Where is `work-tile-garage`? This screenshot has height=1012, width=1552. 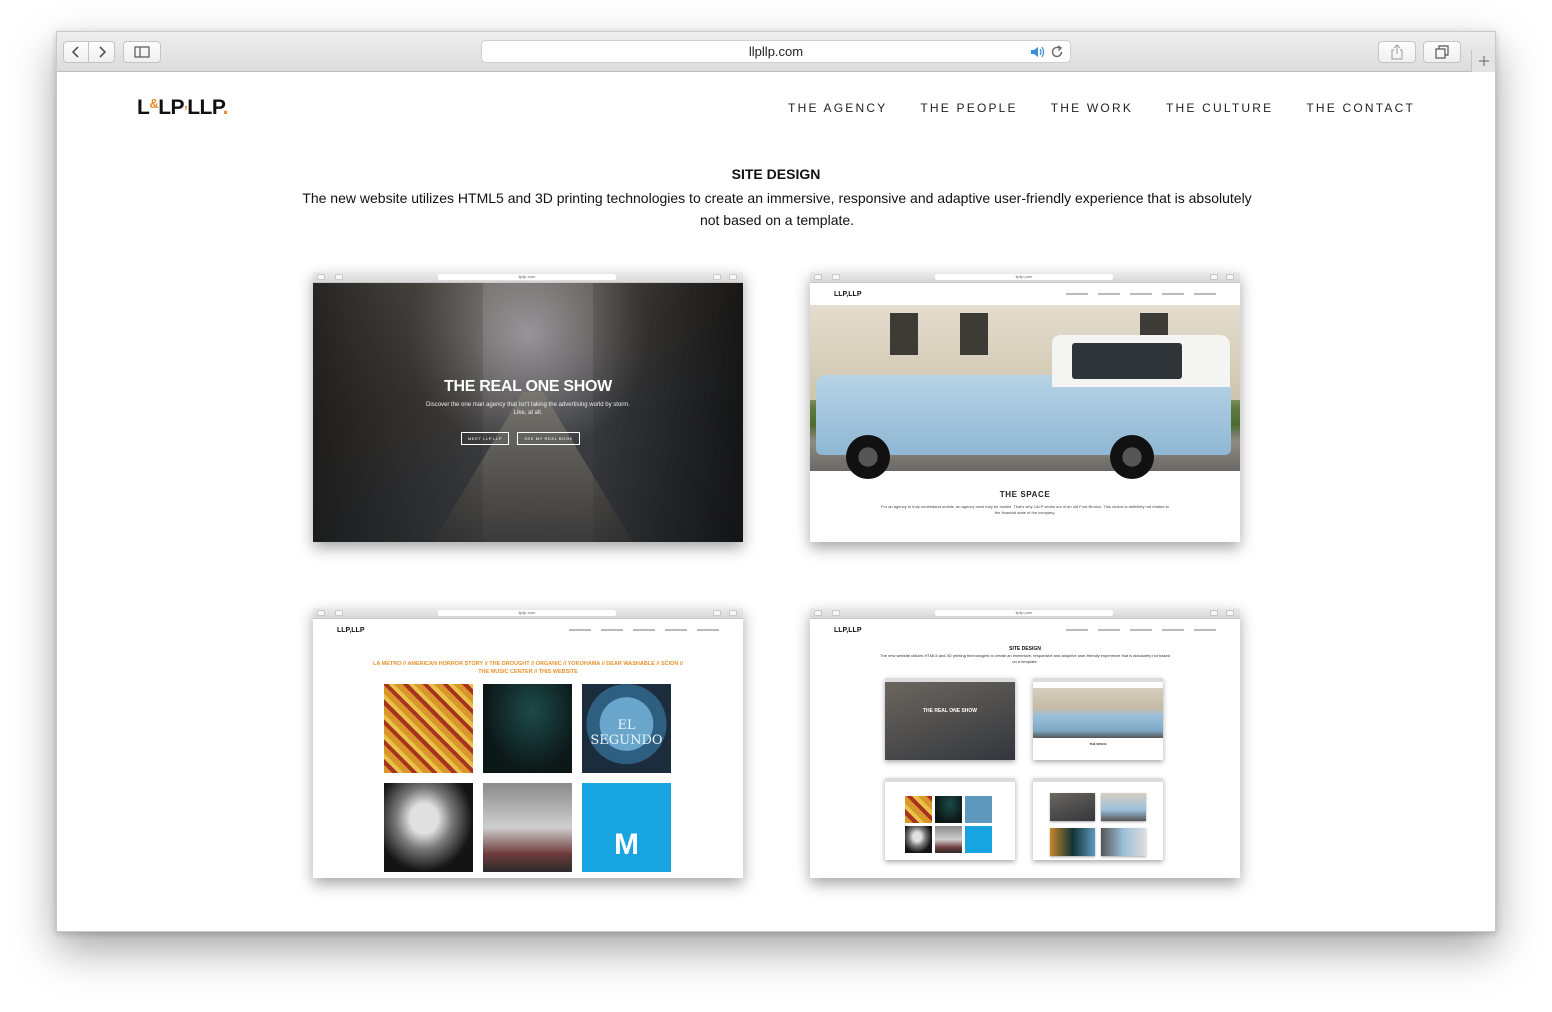 work-tile-garage is located at coordinates (527, 827).